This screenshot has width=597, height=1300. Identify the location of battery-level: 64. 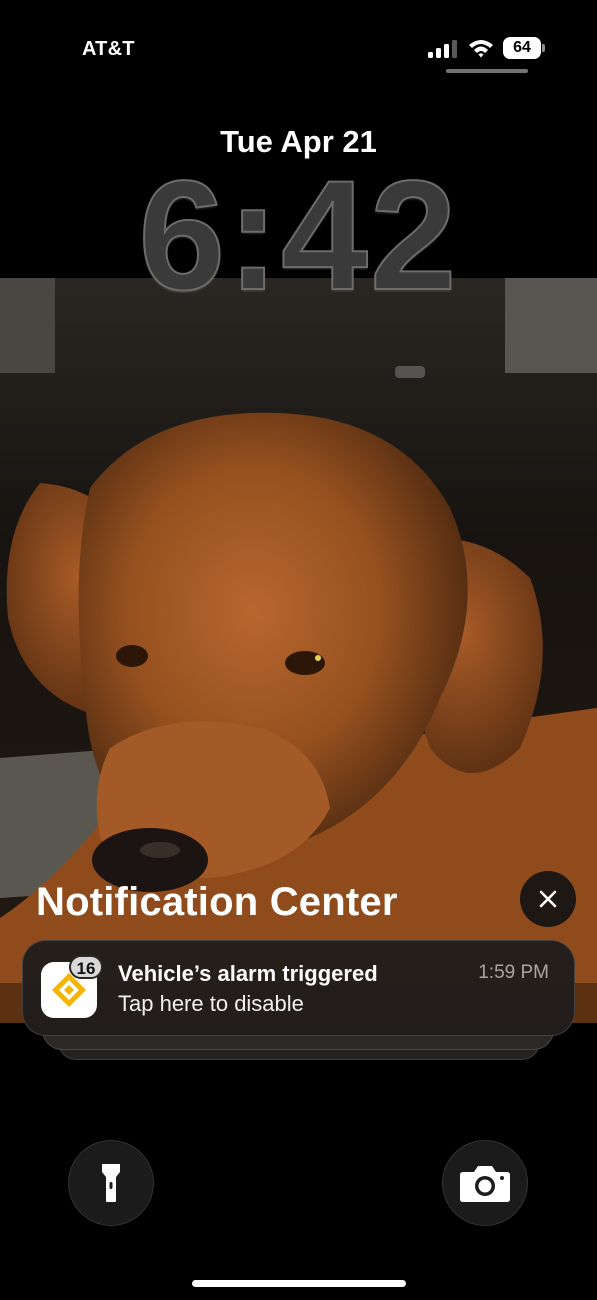
(522, 47).